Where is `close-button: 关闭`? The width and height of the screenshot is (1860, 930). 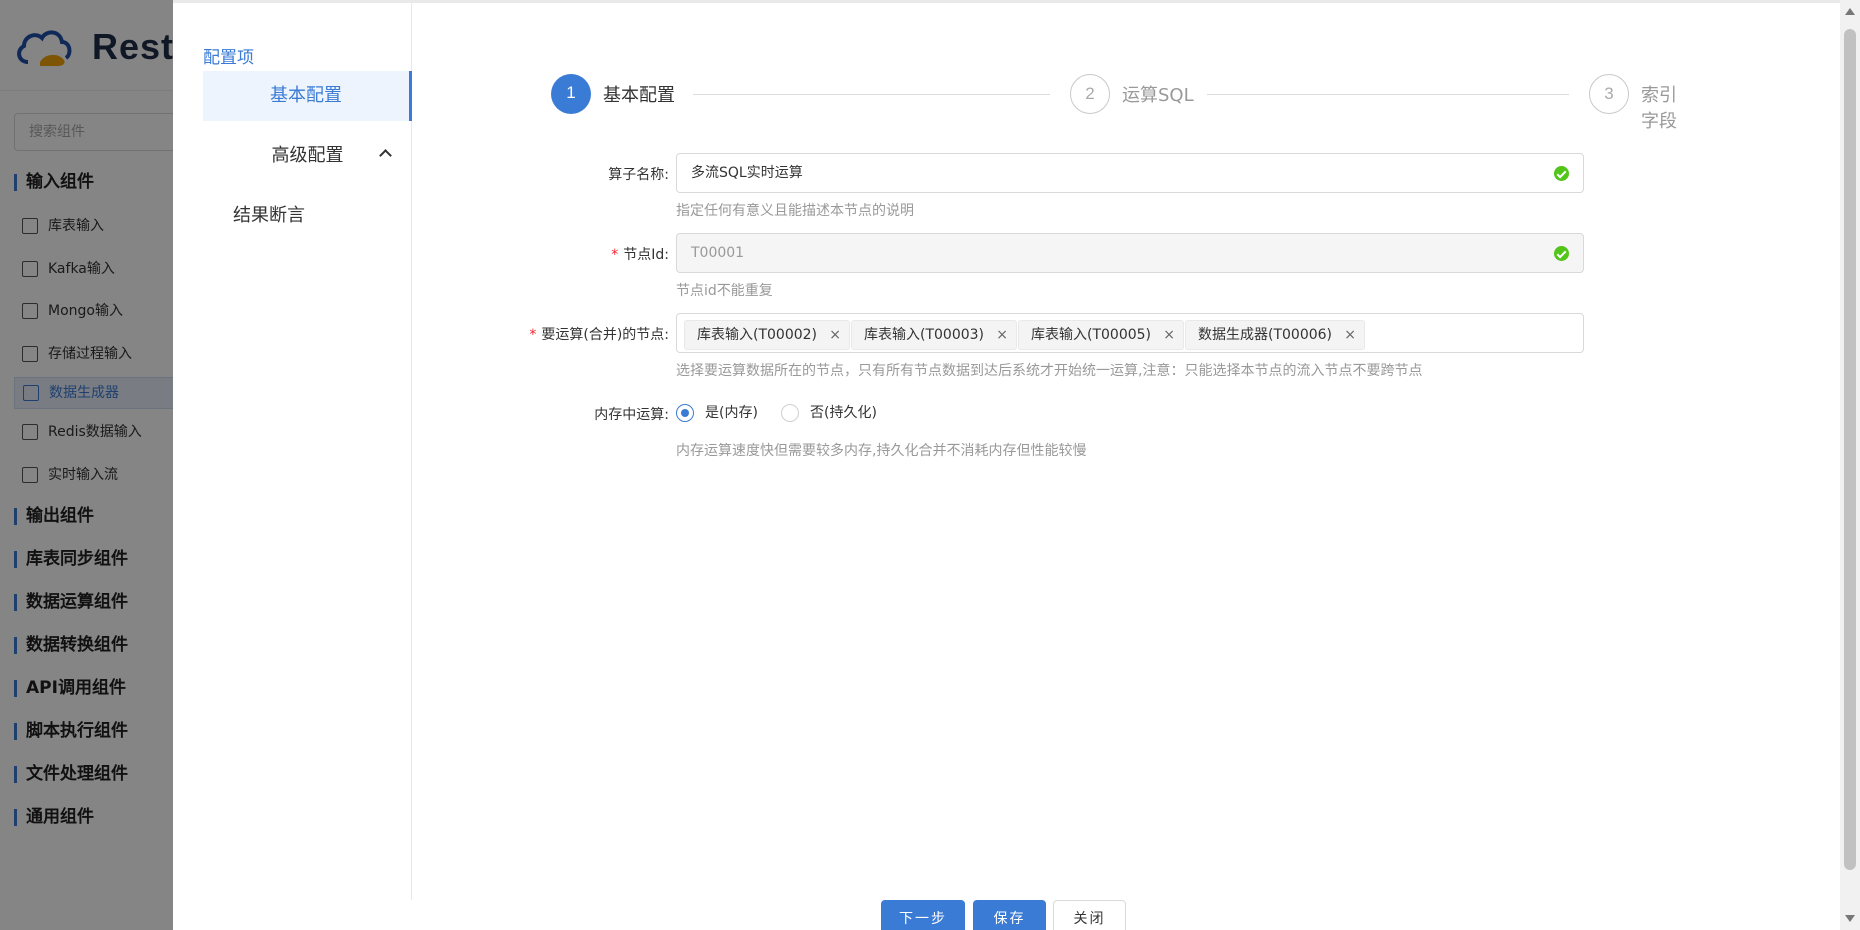 close-button: 关闭 is located at coordinates (1089, 915).